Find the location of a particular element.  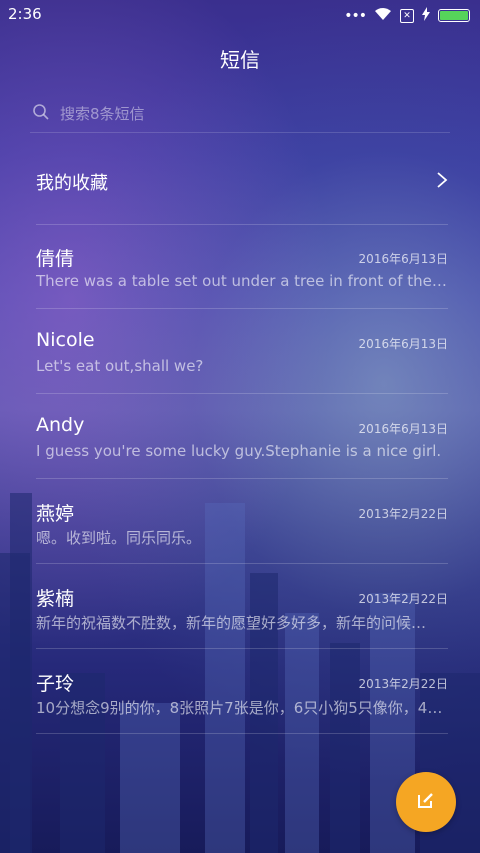

status-time: 2:36 is located at coordinates (25, 14).